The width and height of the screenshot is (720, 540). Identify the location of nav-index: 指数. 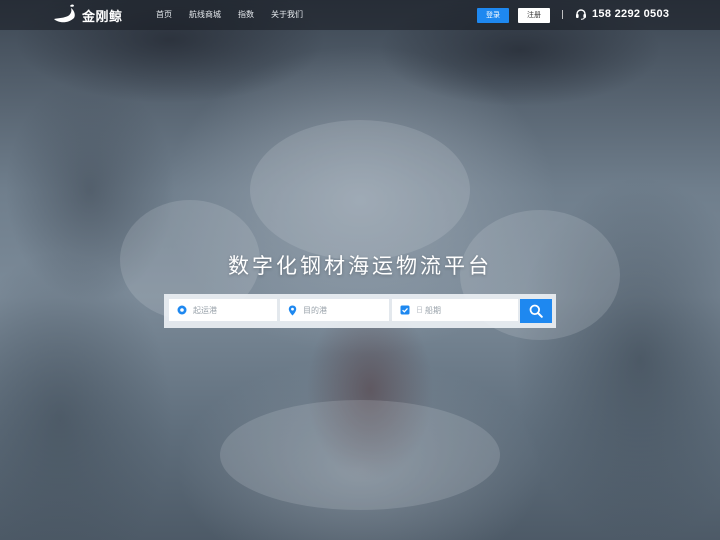
(246, 15).